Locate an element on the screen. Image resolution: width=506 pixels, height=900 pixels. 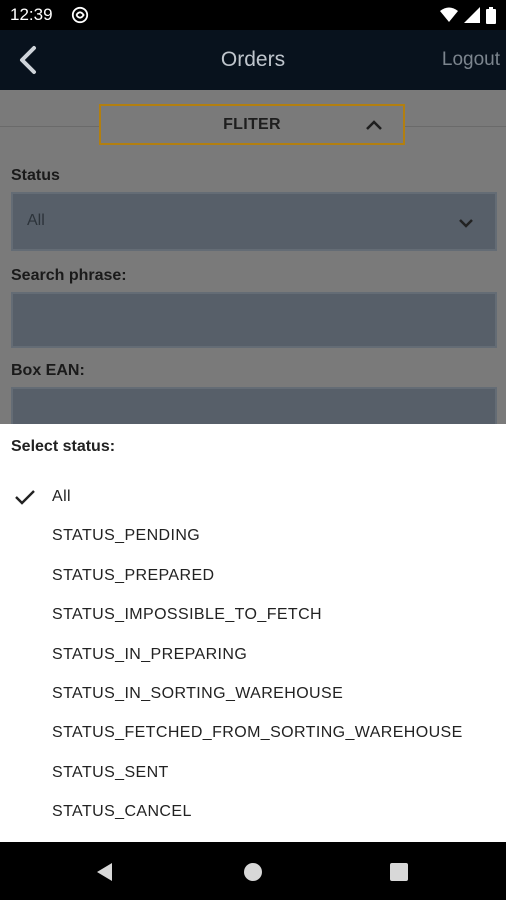
status-option-label: All is located at coordinates (61, 496).